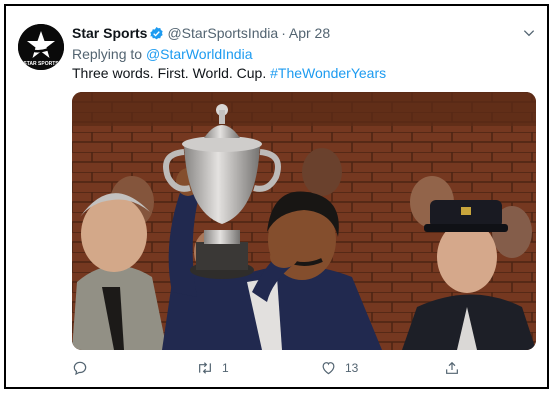  Describe the element at coordinates (157, 33) in the screenshot. I see `verified-badge-icon` at that location.